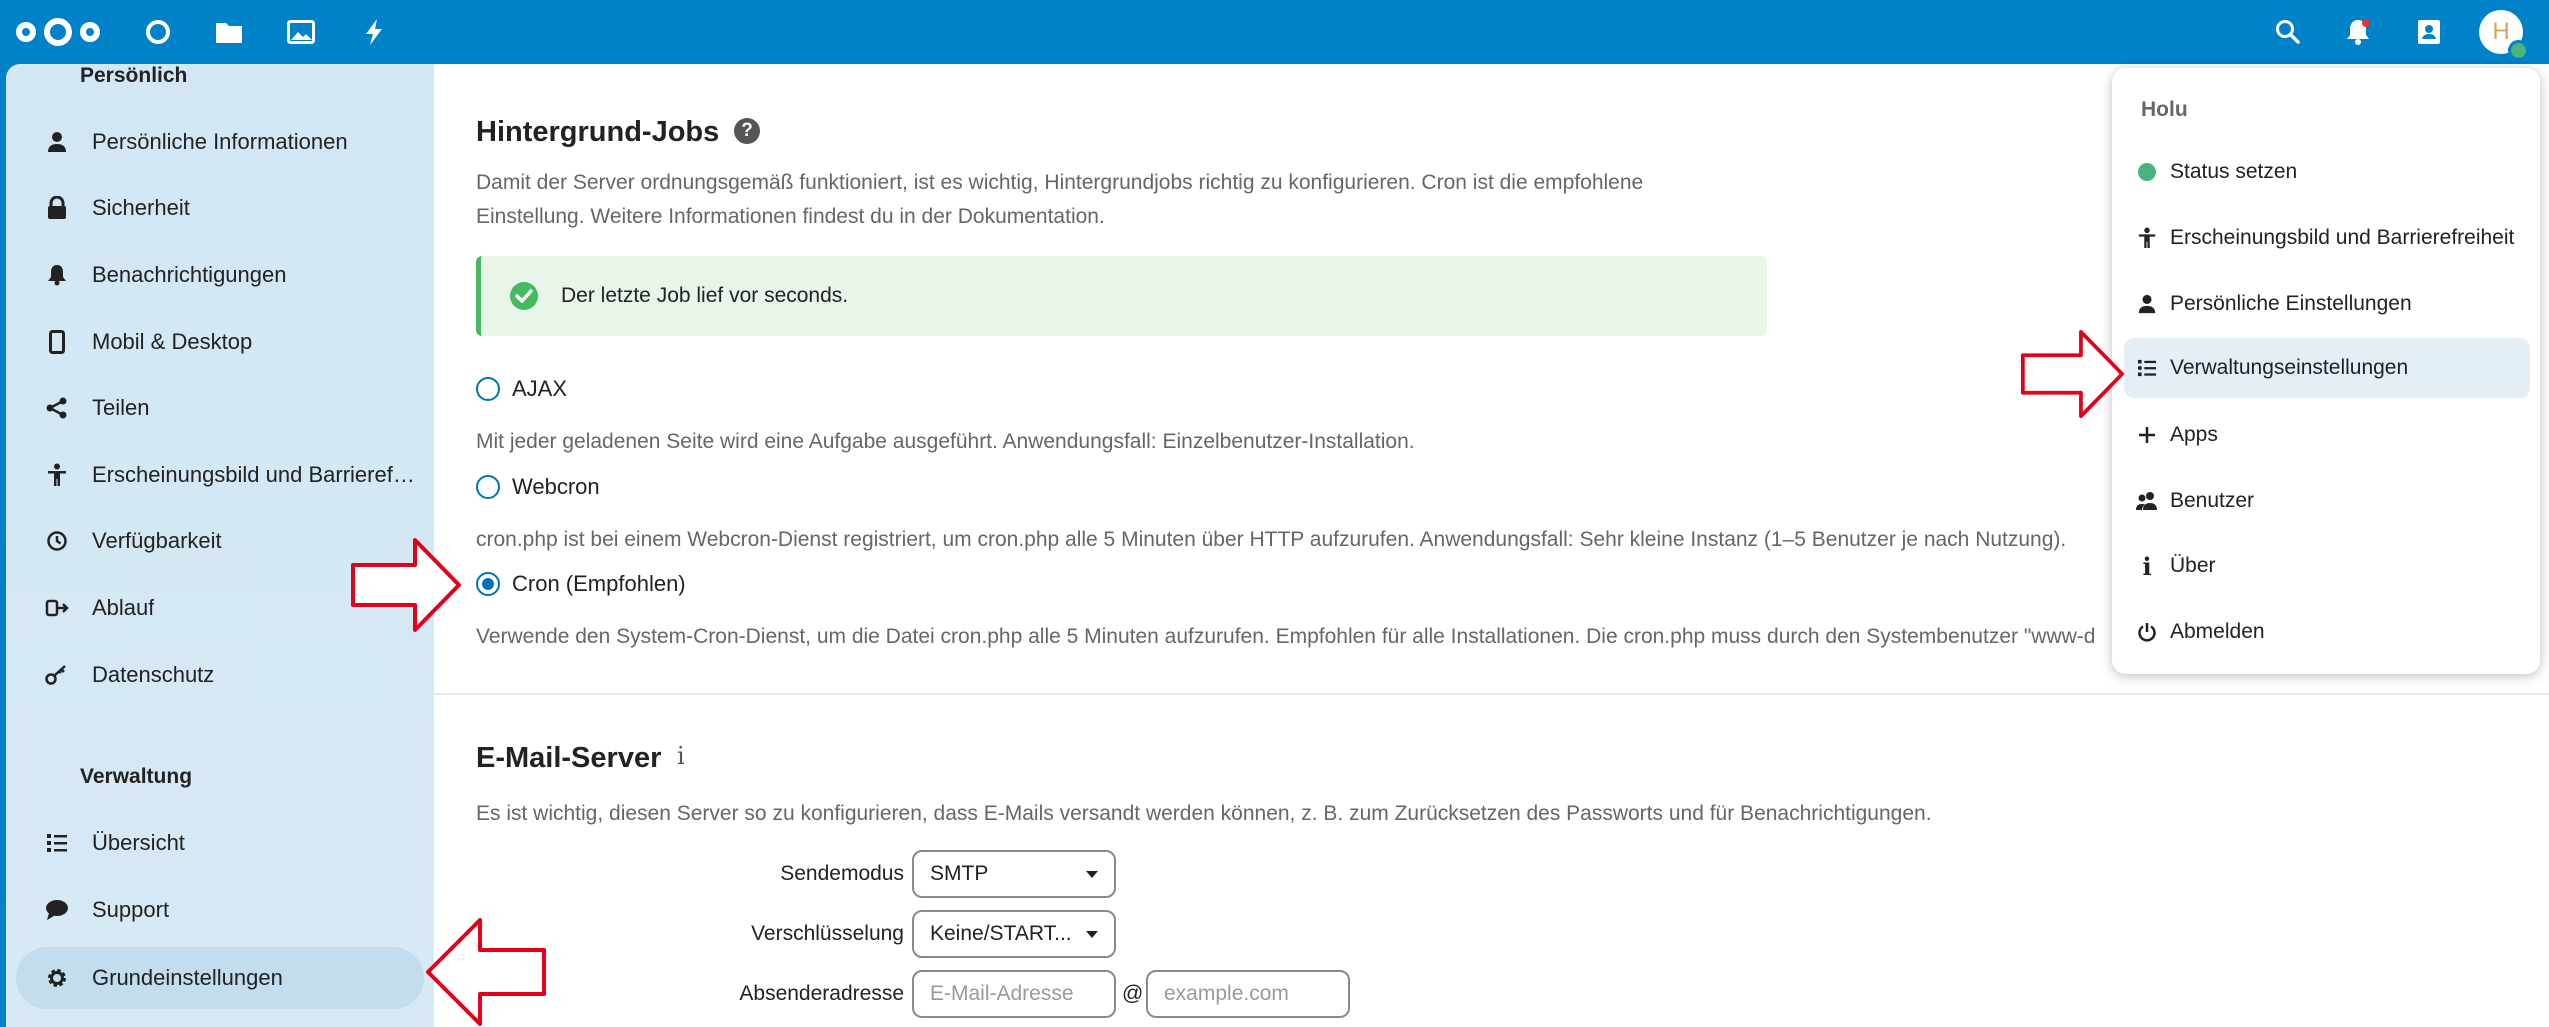 This screenshot has height=1027, width=2549. What do you see at coordinates (2234, 171) in the screenshot?
I see `menu-item-label: Status setzen` at bounding box center [2234, 171].